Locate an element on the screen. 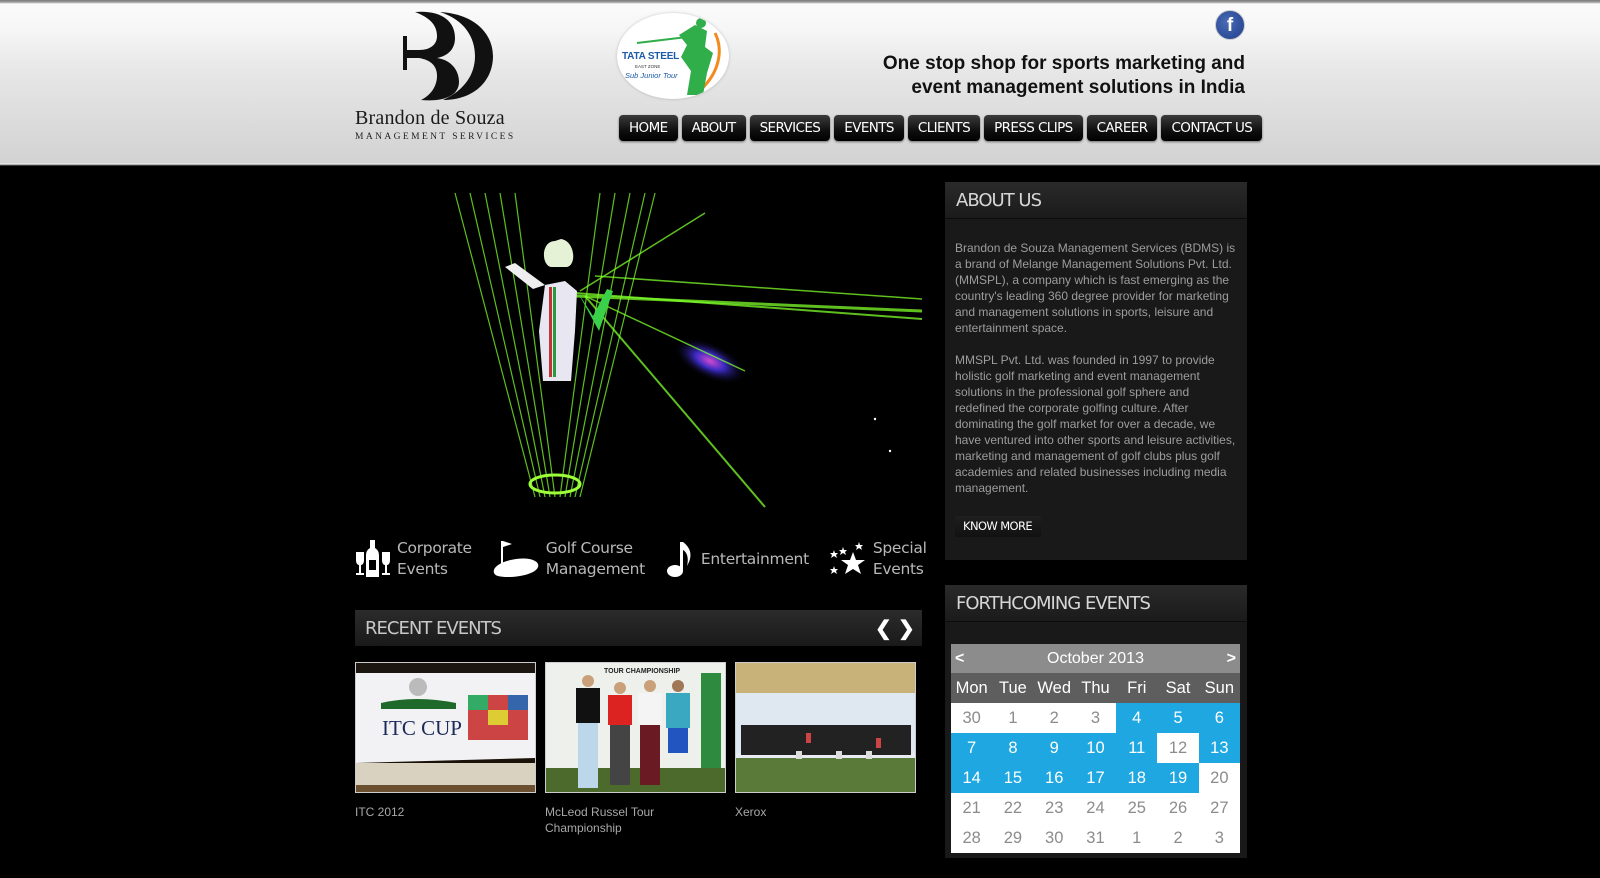 The height and width of the screenshot is (878, 1600). calendar-weekday: Wed is located at coordinates (1054, 688).